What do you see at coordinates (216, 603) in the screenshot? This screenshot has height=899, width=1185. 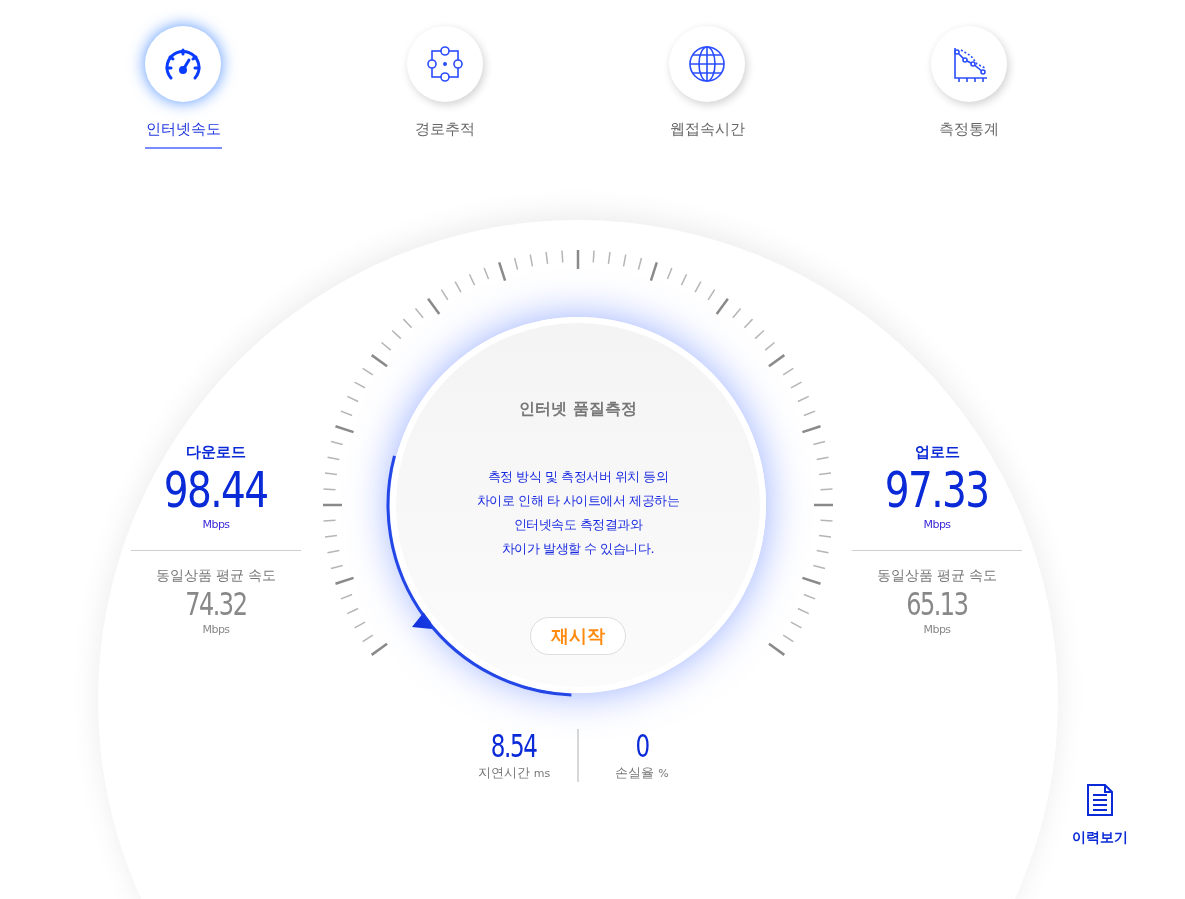 I see `average-value: 74.32` at bounding box center [216, 603].